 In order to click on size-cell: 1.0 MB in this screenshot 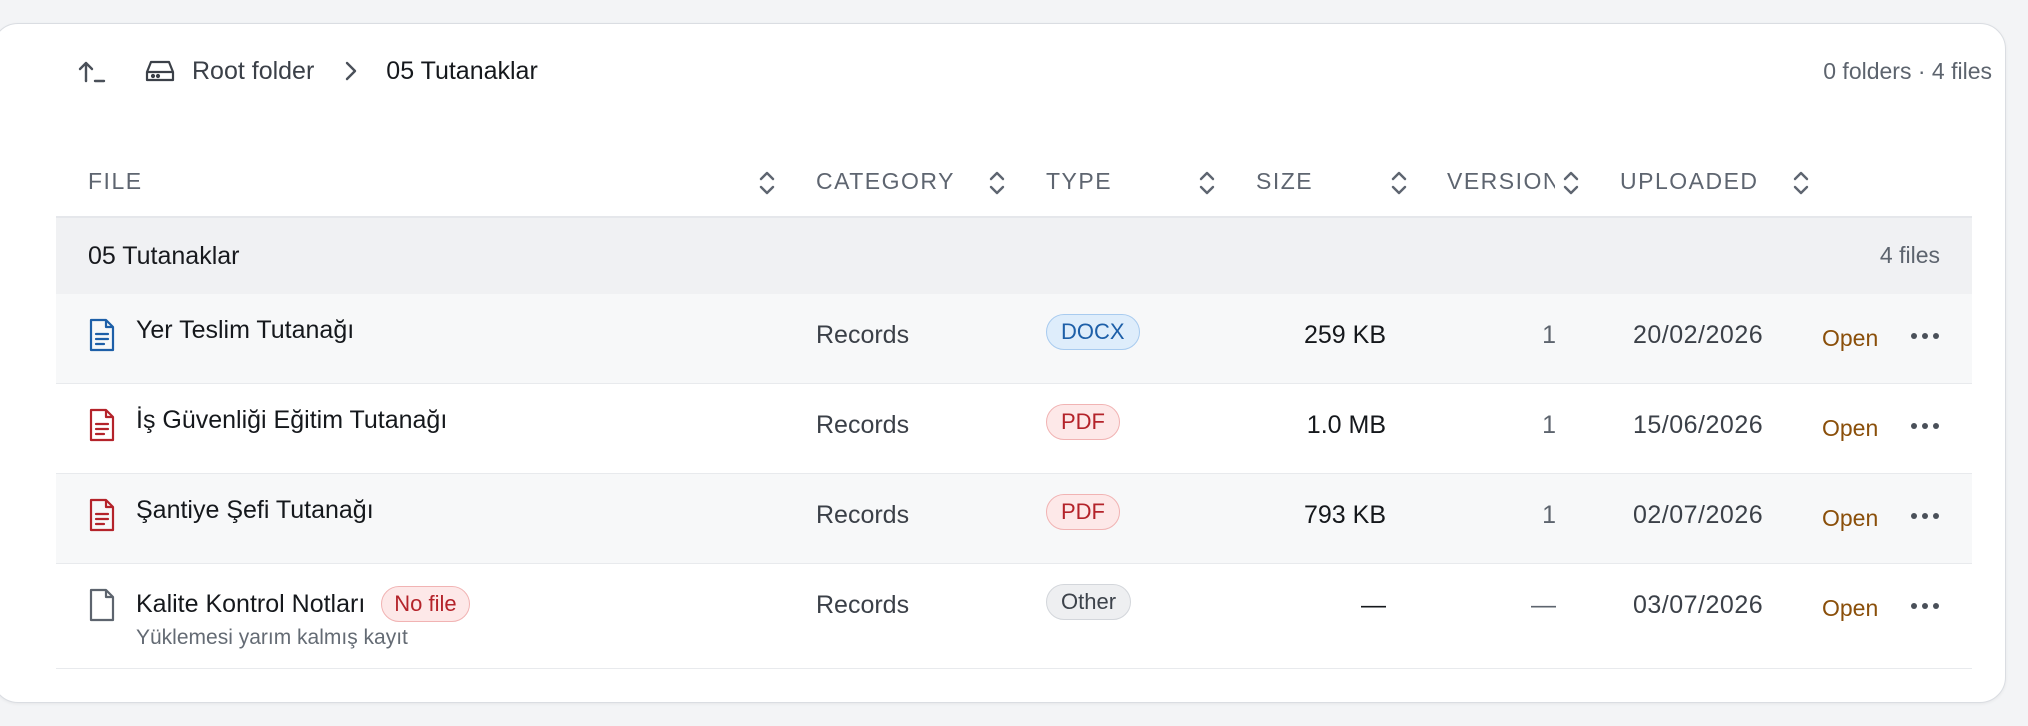, I will do `click(1346, 425)`.